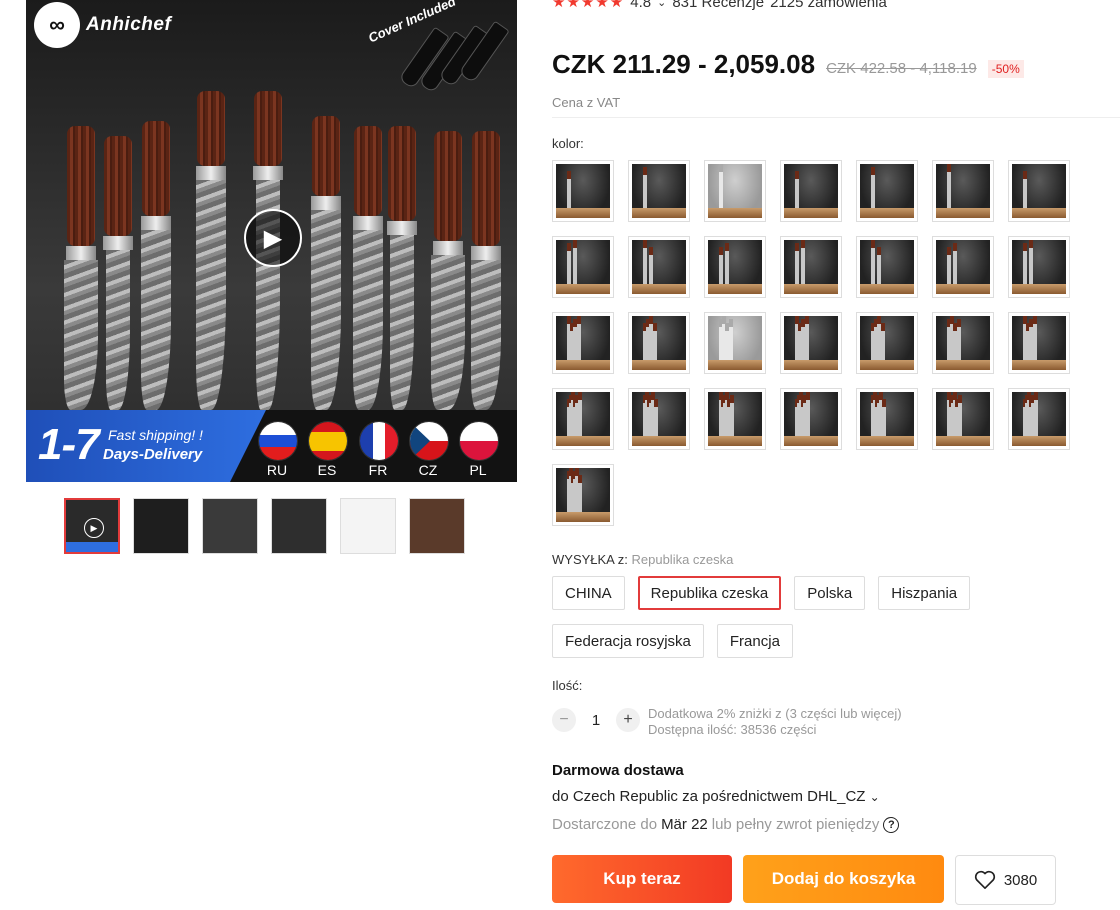 This screenshot has height=910, width=1120. What do you see at coordinates (709, 593) in the screenshot?
I see `ships-from-option: Republika czeska` at bounding box center [709, 593].